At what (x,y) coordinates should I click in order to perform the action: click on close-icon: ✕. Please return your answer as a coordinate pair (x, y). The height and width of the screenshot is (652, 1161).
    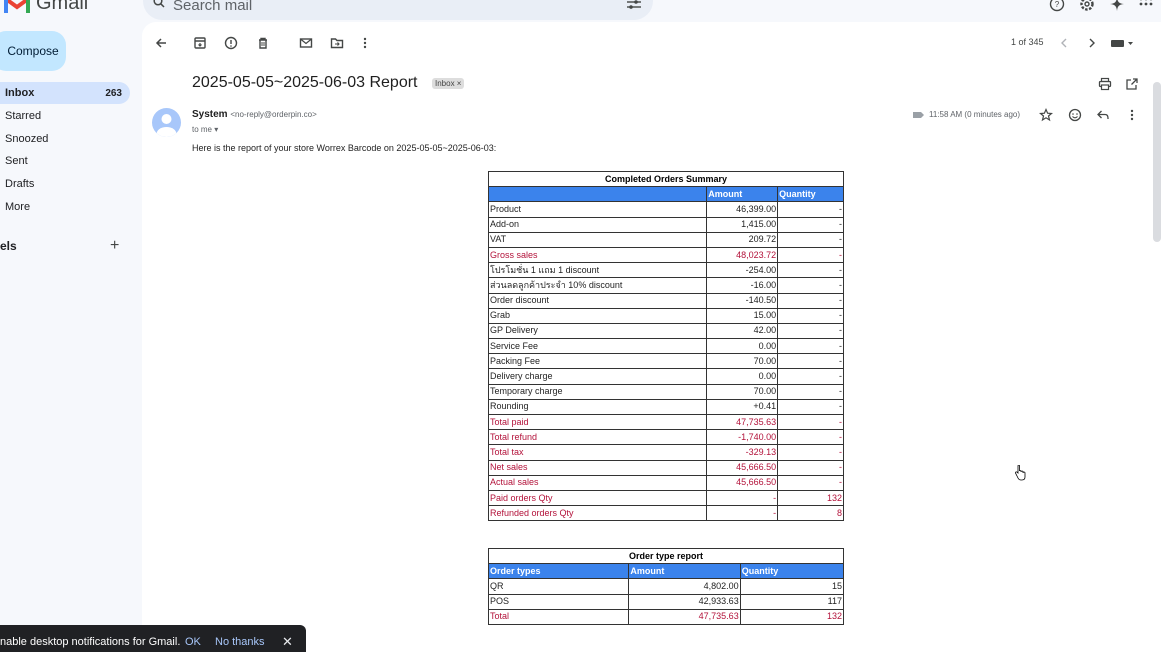
    Looking at the image, I should click on (287, 642).